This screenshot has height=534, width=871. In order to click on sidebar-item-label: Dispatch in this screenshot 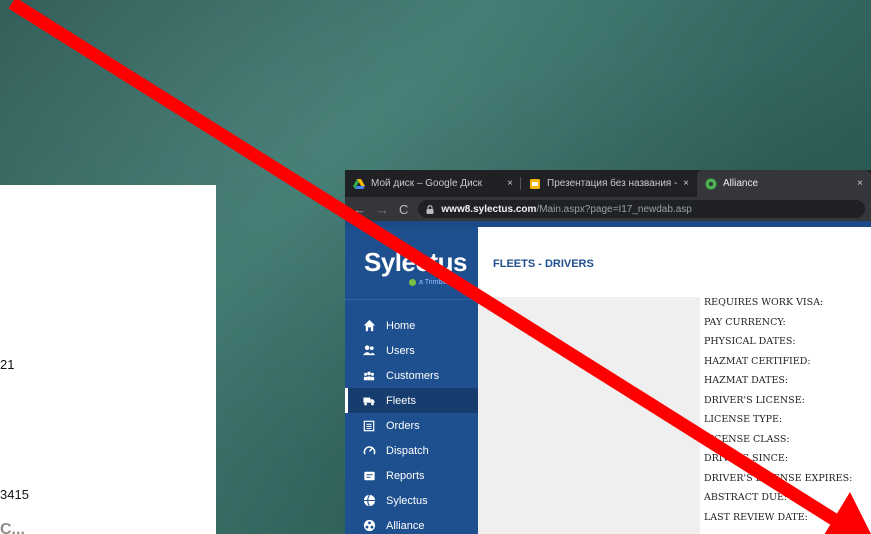, I will do `click(407, 450)`.